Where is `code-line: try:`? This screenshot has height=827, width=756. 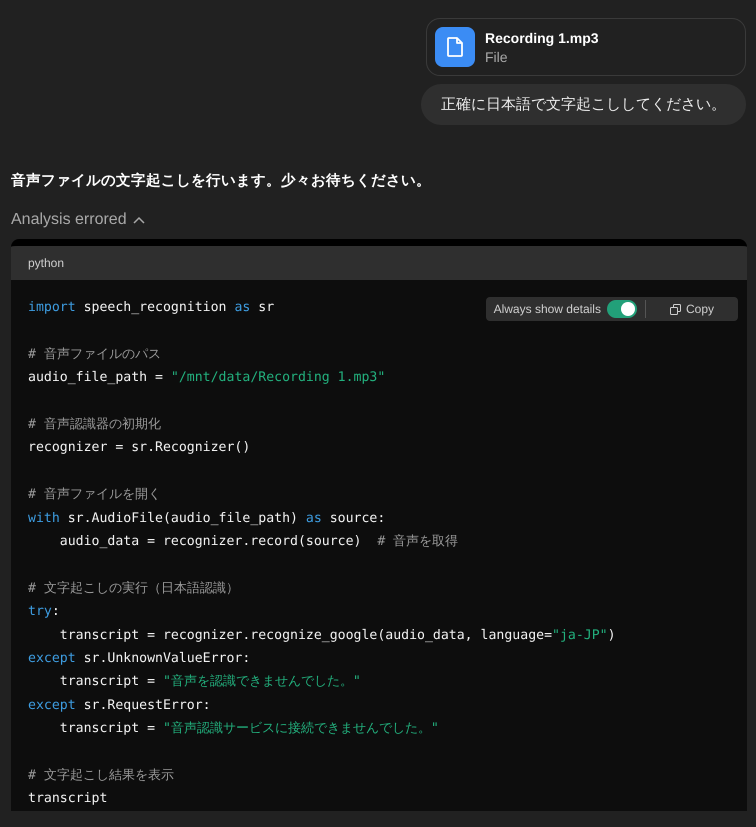
code-line: try: is located at coordinates (44, 612).